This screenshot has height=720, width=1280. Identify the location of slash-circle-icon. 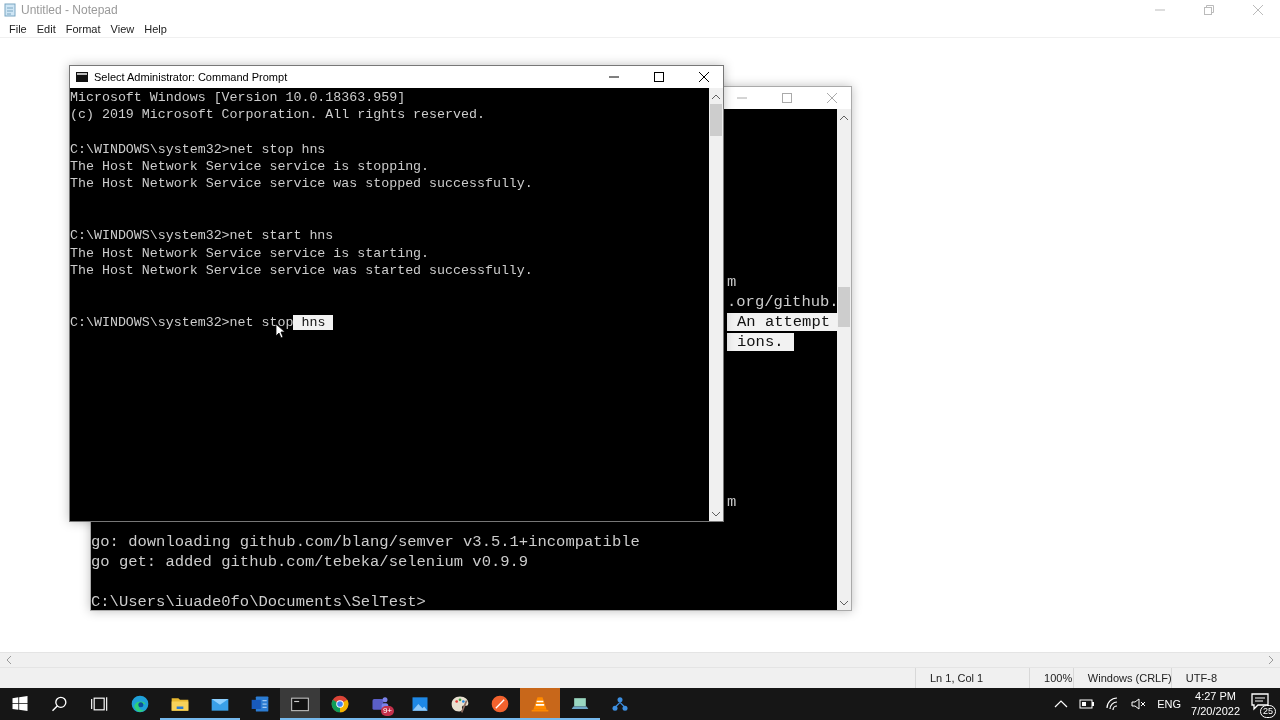
(500, 704).